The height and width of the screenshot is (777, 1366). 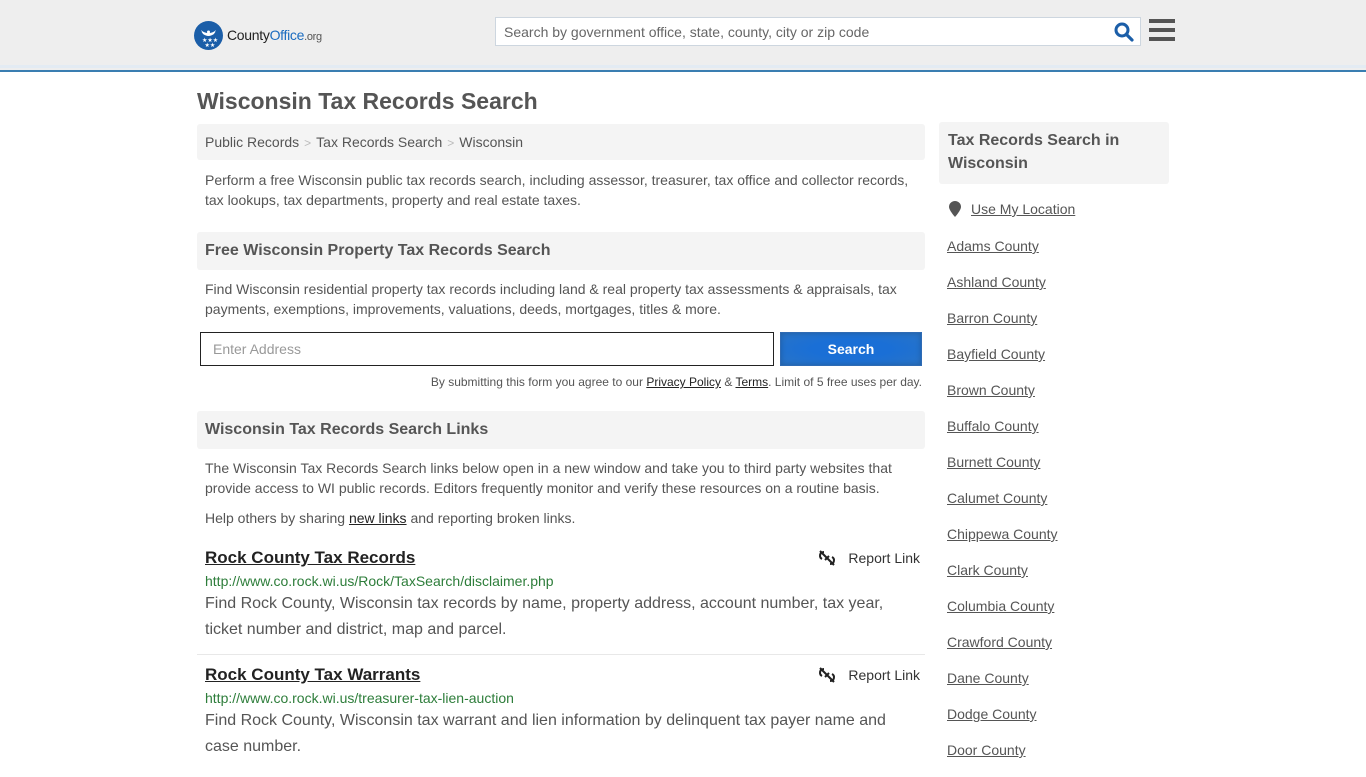 I want to click on breadcrumb-wisconsin: Wisconsin, so click(x=491, y=142).